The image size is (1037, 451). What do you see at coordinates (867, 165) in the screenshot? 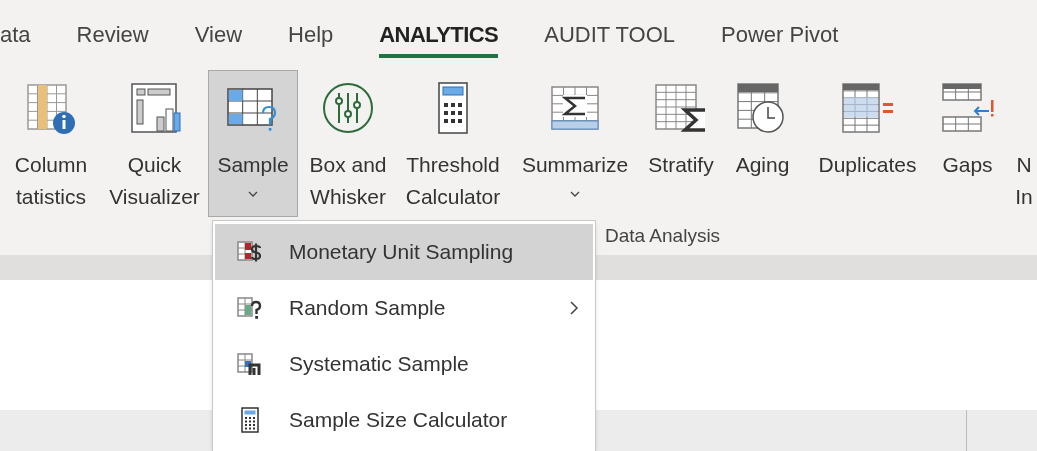
I see `button-label: Duplicates` at bounding box center [867, 165].